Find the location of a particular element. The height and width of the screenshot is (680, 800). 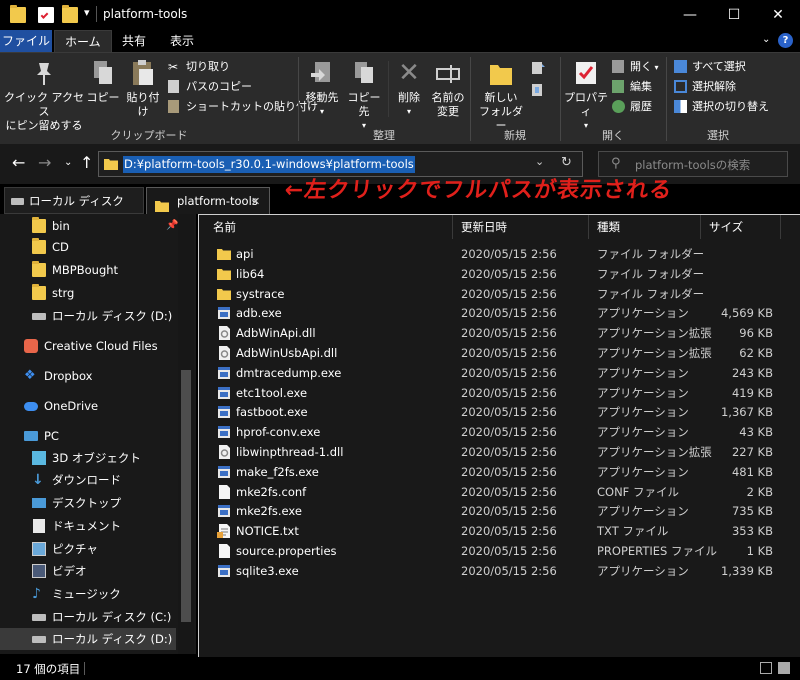

file-name: make_f2fs.exe is located at coordinates (277, 471).